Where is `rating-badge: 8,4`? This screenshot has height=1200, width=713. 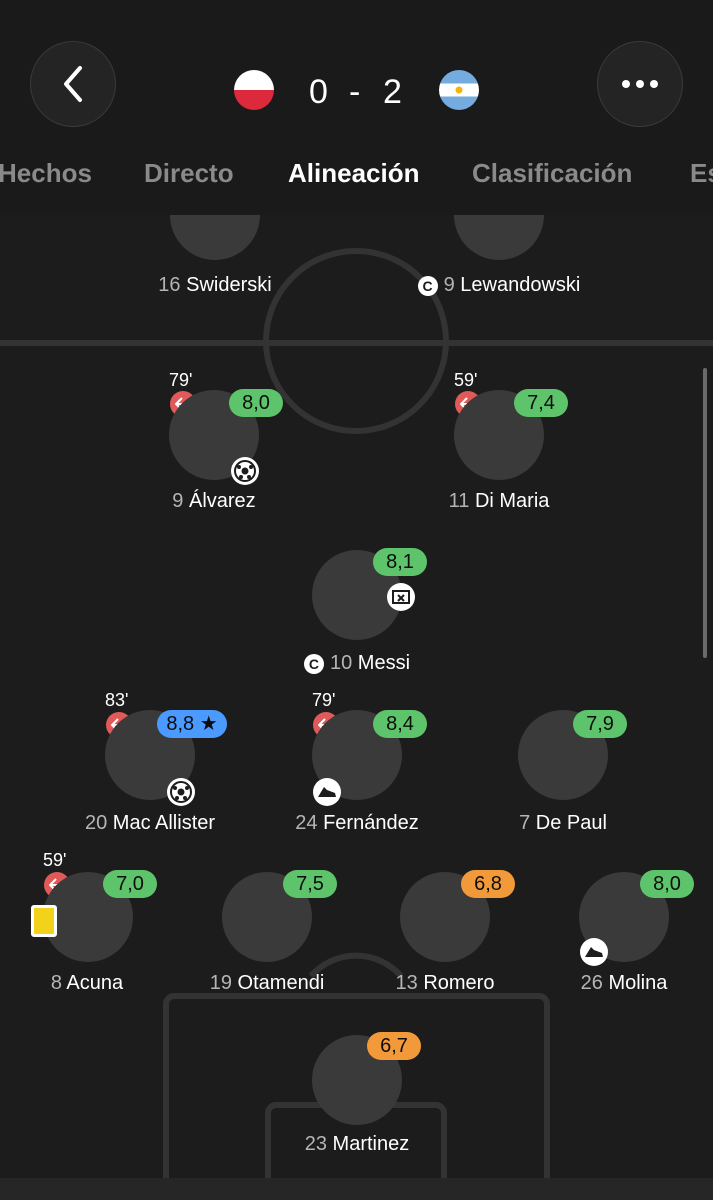
rating-badge: 8,4 is located at coordinates (400, 724).